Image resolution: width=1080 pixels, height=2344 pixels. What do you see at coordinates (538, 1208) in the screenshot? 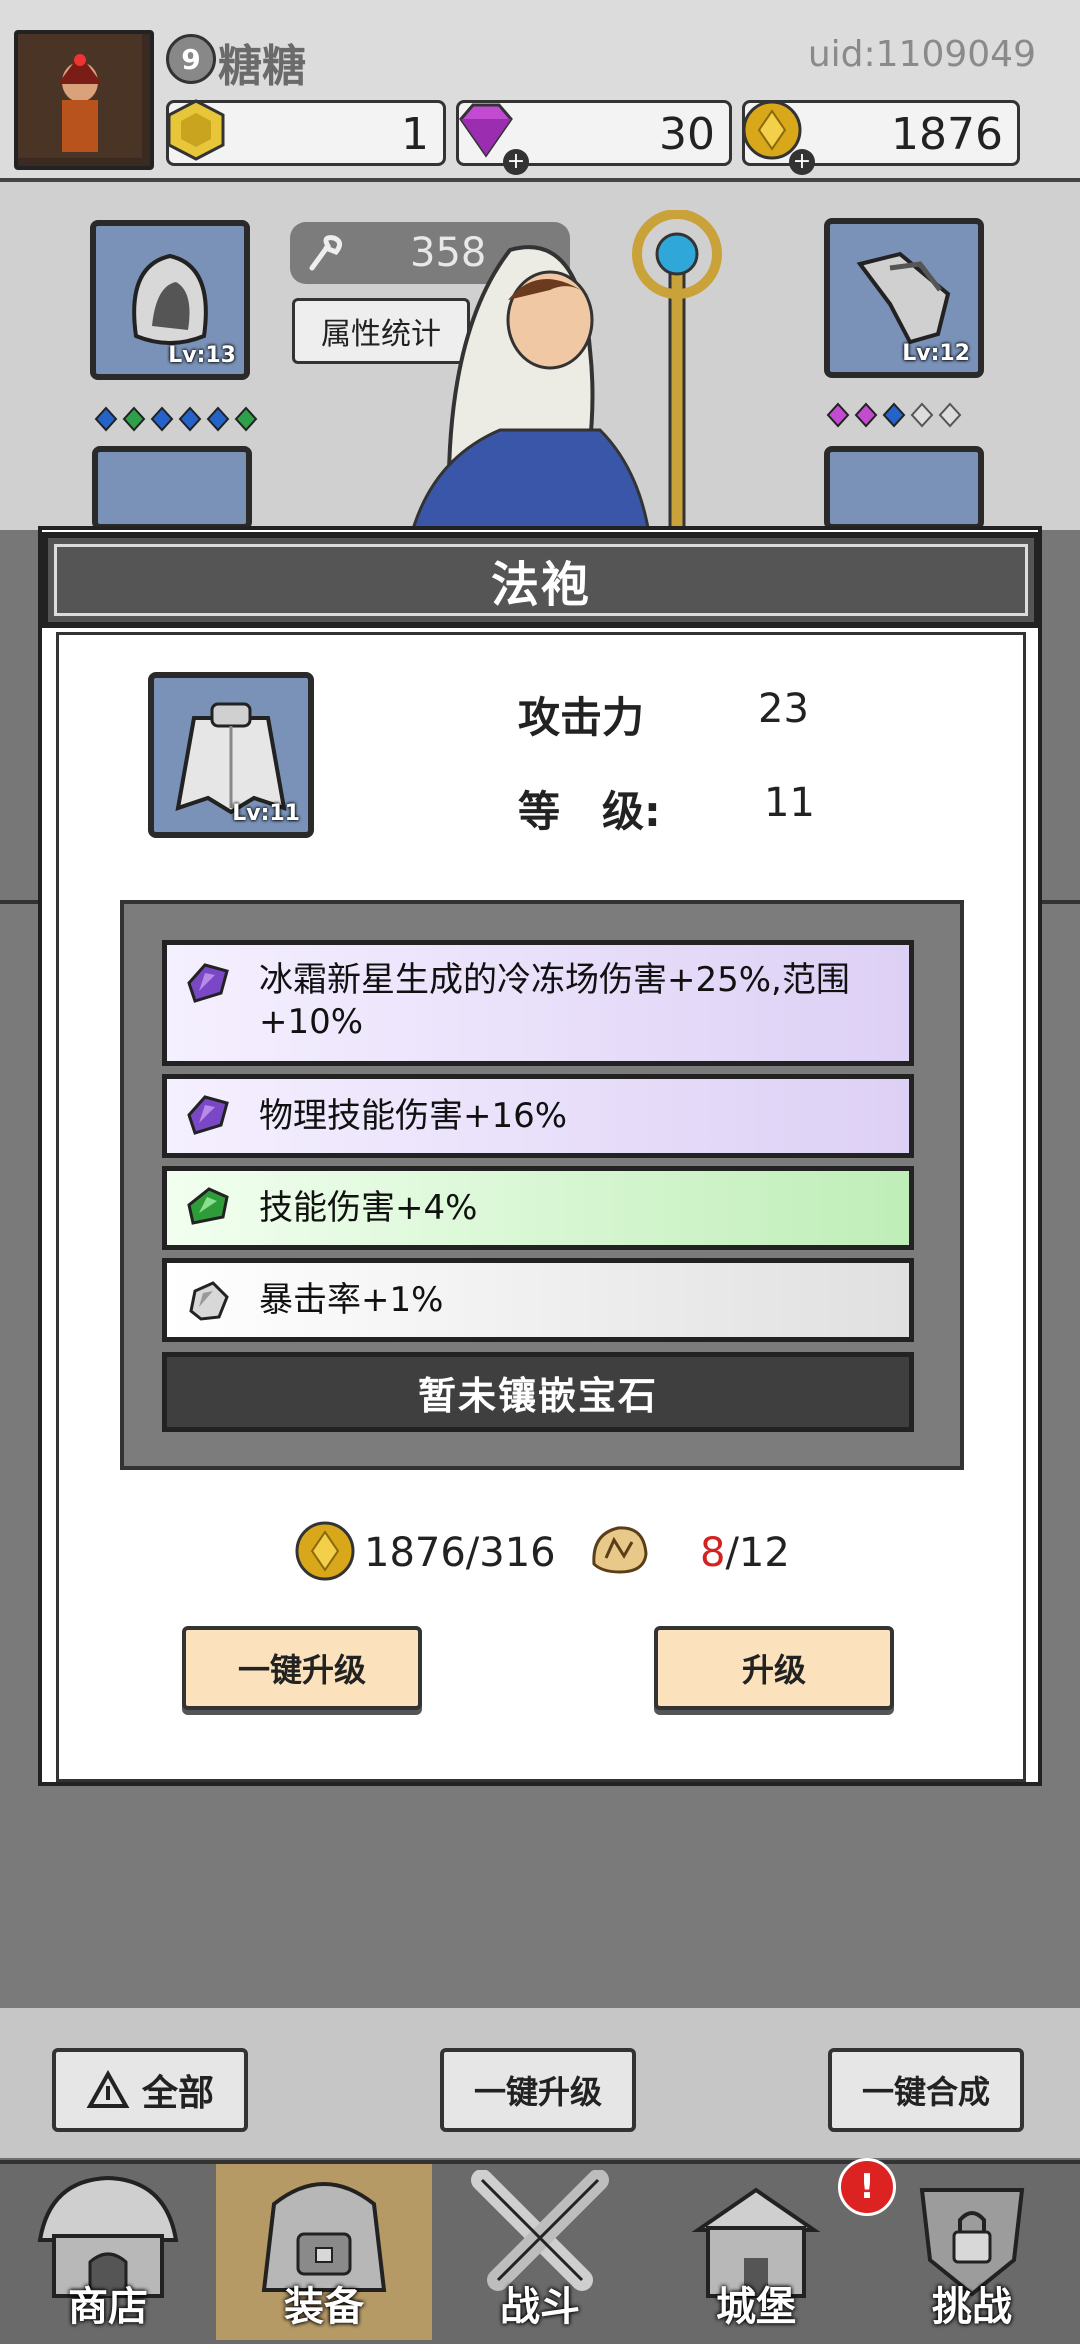
I see `affix-row: 技能伤害+4%` at bounding box center [538, 1208].